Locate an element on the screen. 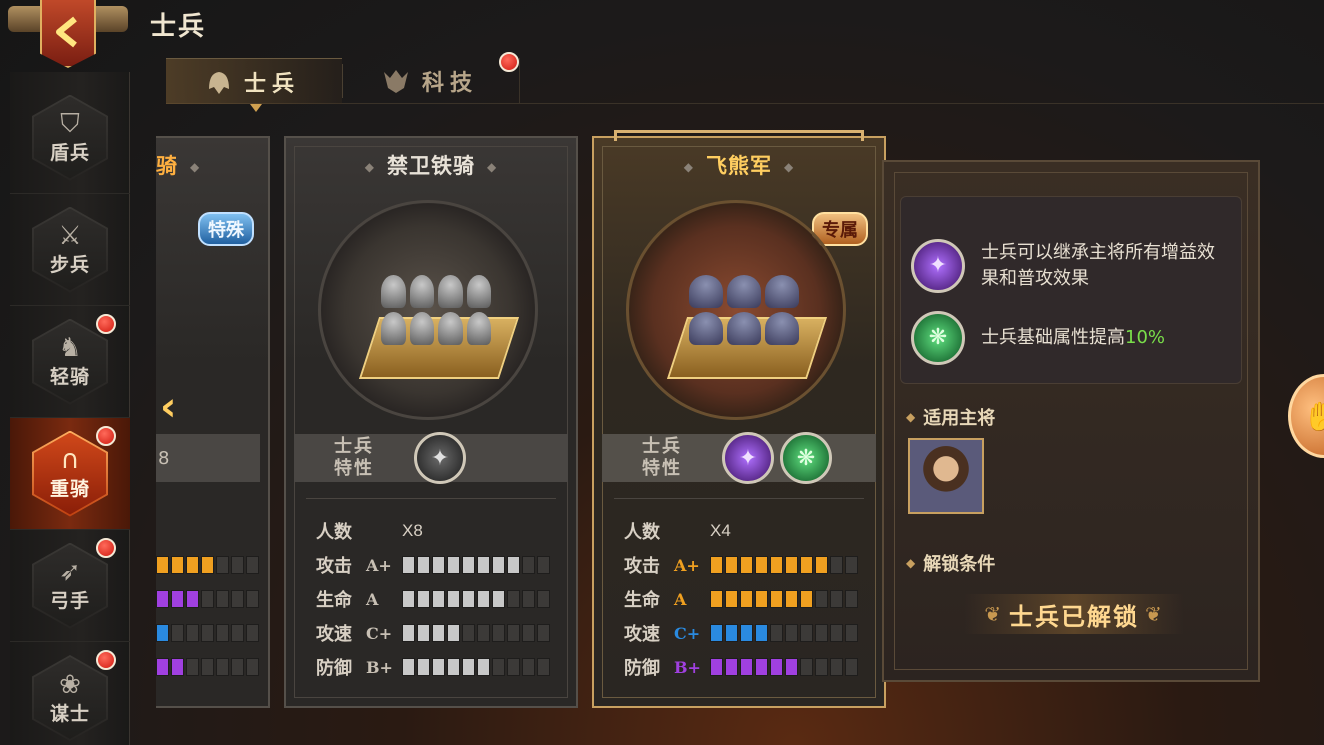  stat-grade: A is located at coordinates (680, 599).